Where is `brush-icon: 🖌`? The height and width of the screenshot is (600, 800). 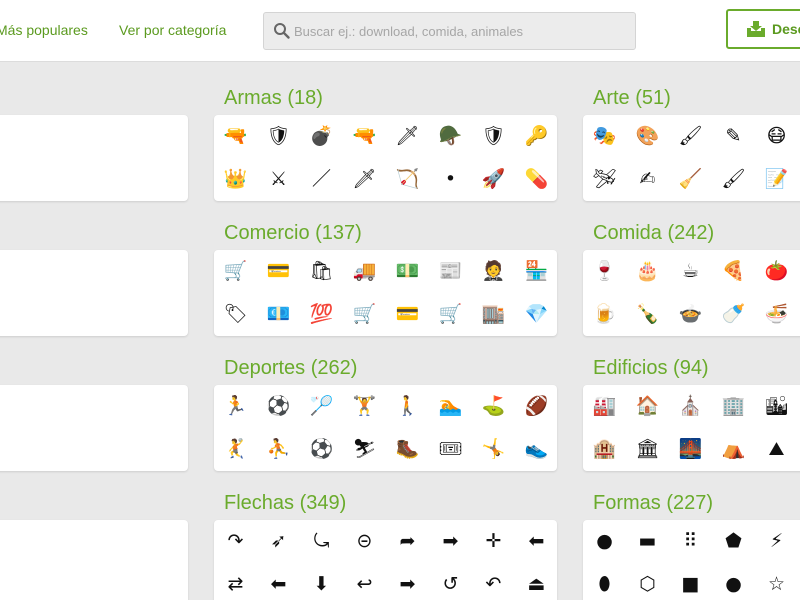 brush-icon: 🖌 is located at coordinates (733, 179).